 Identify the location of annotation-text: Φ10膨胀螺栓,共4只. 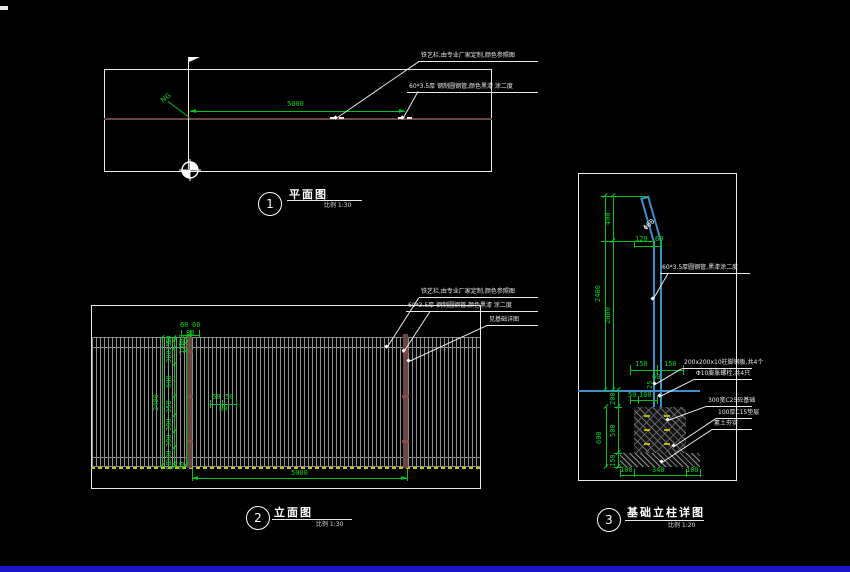
(723, 373).